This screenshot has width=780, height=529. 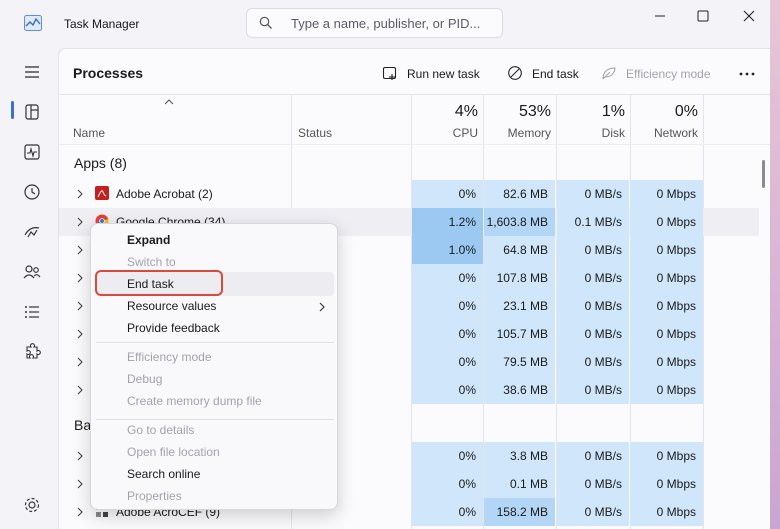 What do you see at coordinates (389, 73) in the screenshot?
I see `run-task-icon` at bounding box center [389, 73].